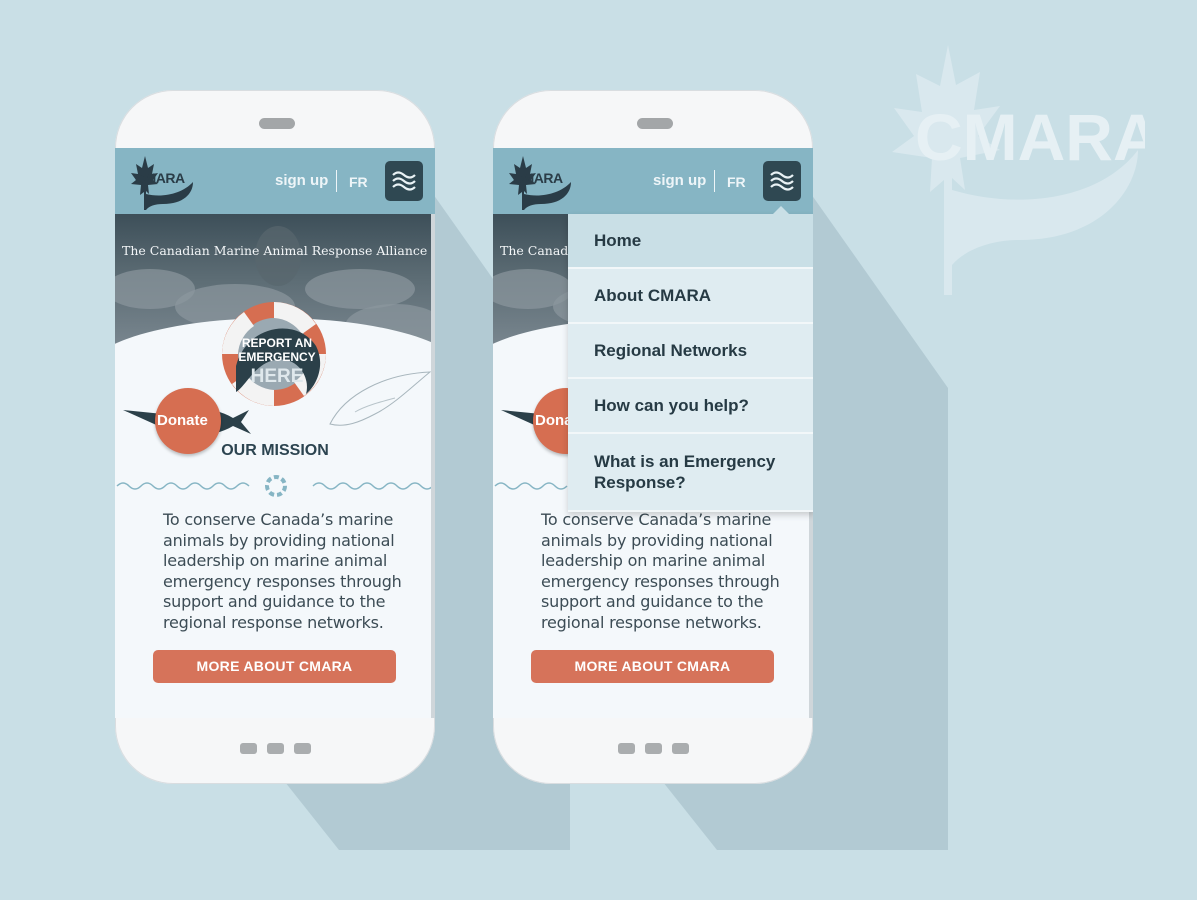 The height and width of the screenshot is (900, 1197). I want to click on report-line1: REPORT AN, so click(277, 343).